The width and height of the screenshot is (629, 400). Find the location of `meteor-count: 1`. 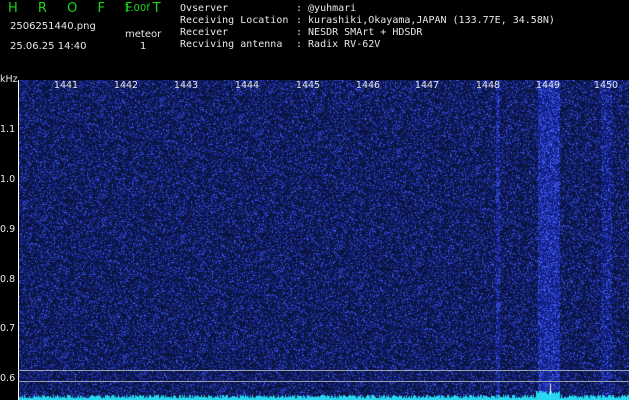

meteor-count: 1 is located at coordinates (143, 46).